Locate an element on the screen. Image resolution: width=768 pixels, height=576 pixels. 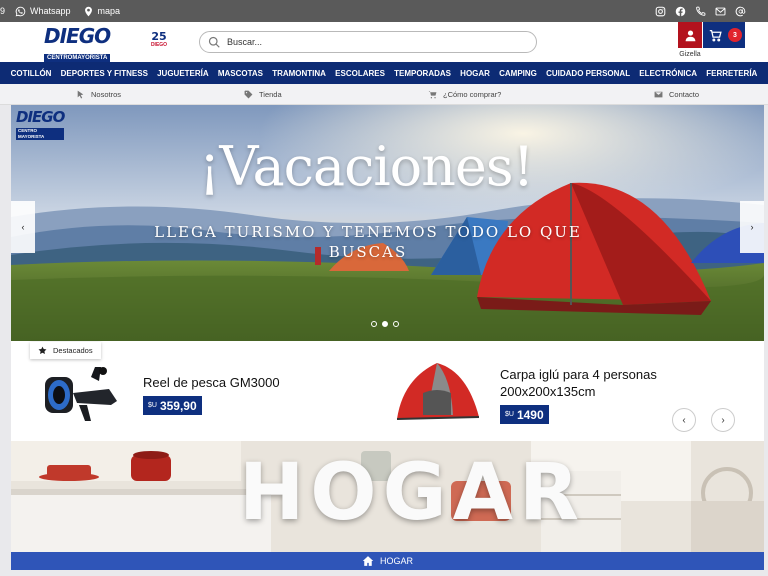
featured-prev-button: ‹ is located at coordinates (684, 420).